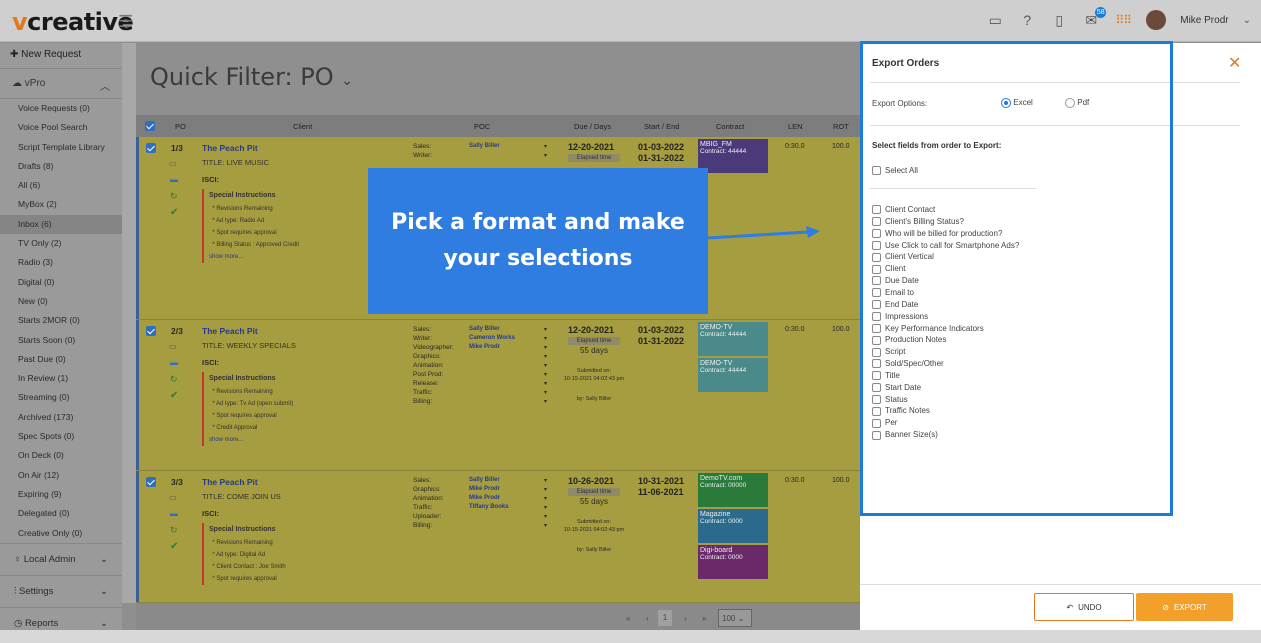 This screenshot has width=1261, height=643. Describe the element at coordinates (903, 256) in the screenshot. I see `export-field-checkbox: Client Vertical` at that location.